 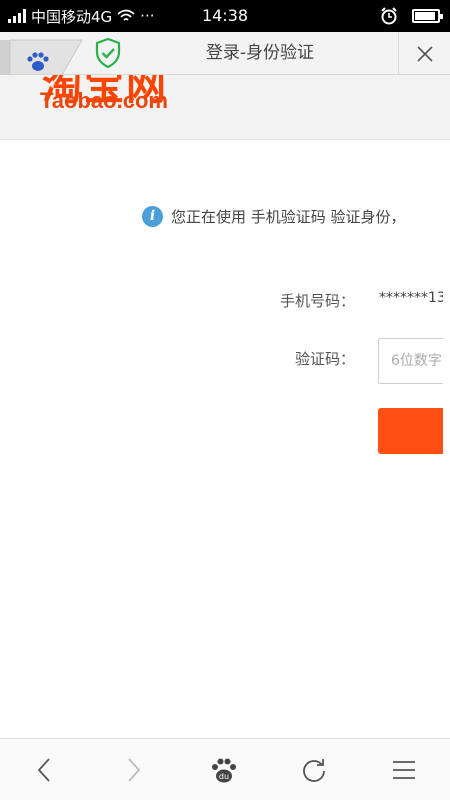 I want to click on phone-label: 手机号码：, so click(x=317, y=301).